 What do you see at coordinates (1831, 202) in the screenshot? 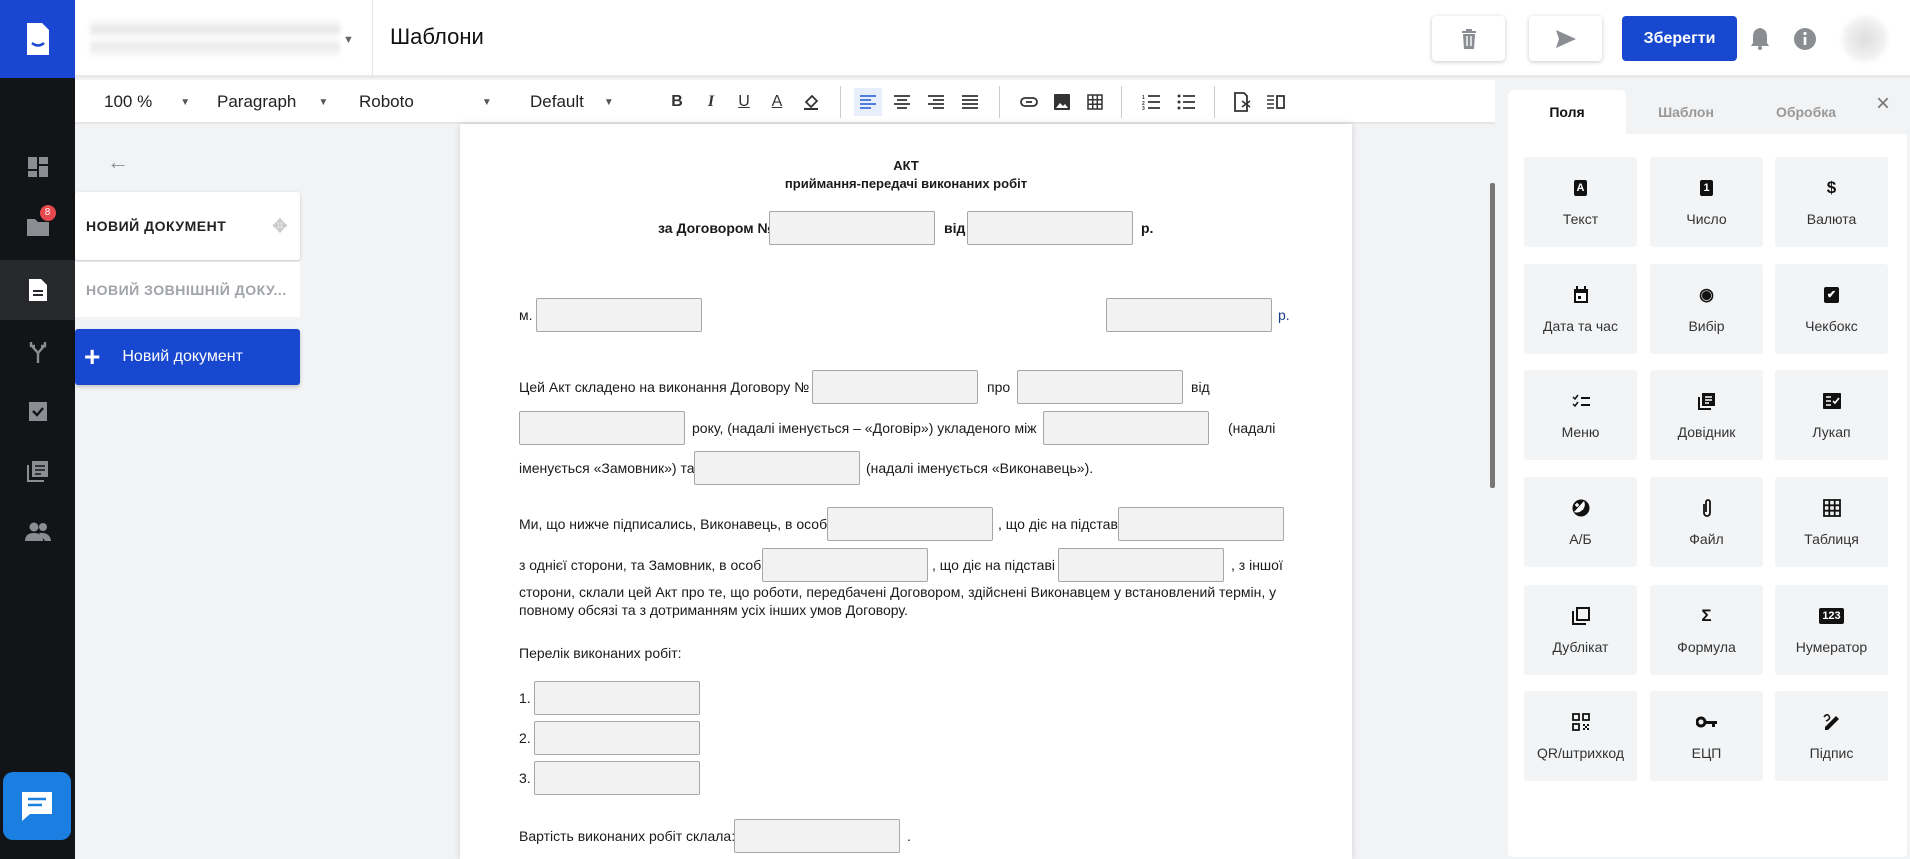
I see `field-tile-currency: $ Валюта` at bounding box center [1831, 202].